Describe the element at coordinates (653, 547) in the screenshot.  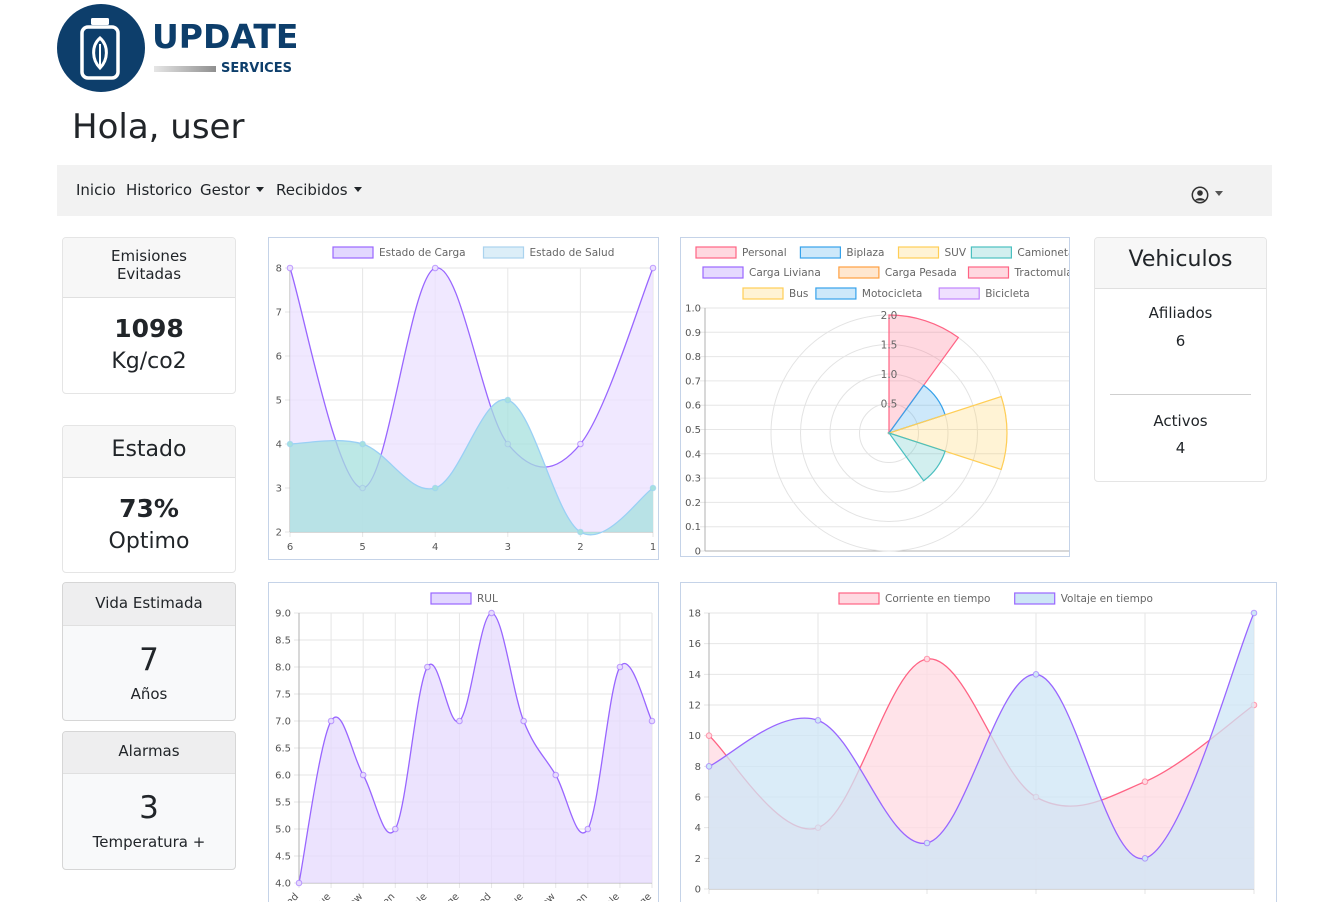
I see `x-tick-label: 1` at that location.